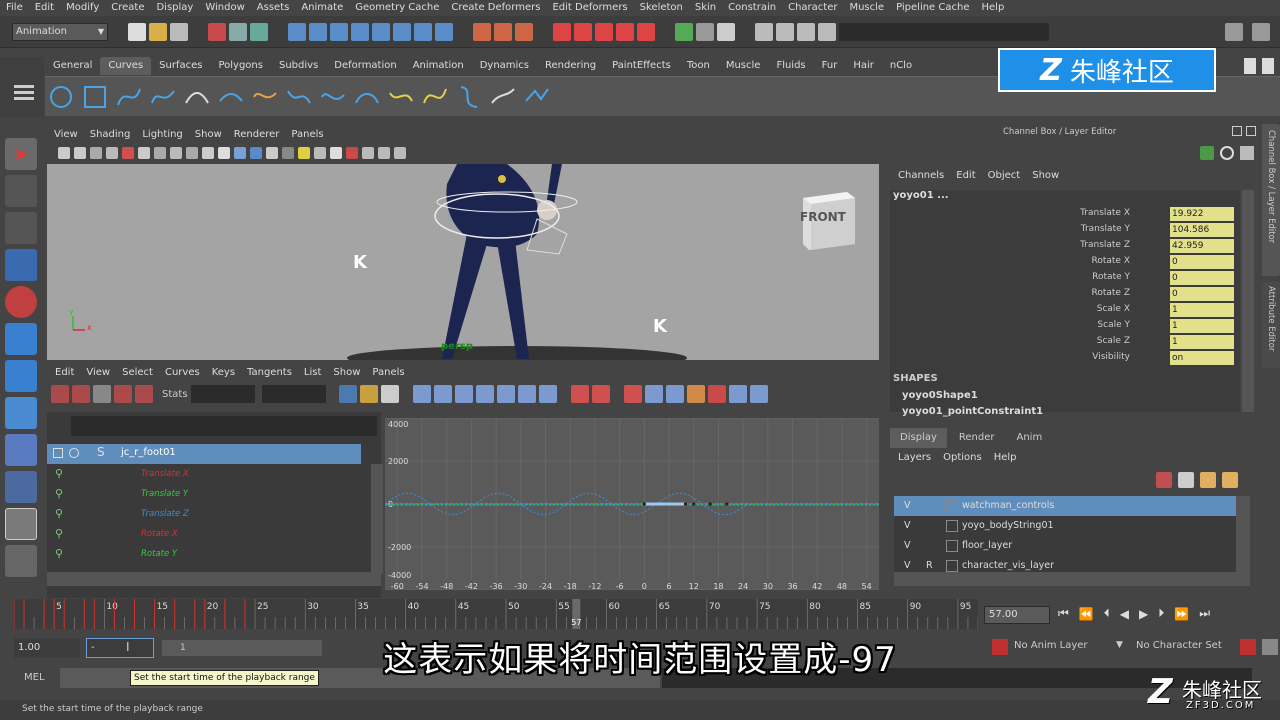 The height and width of the screenshot is (720, 1280). Describe the element at coordinates (60, 31) in the screenshot. I see `menu-set-dropdown: Animation ▼` at that location.